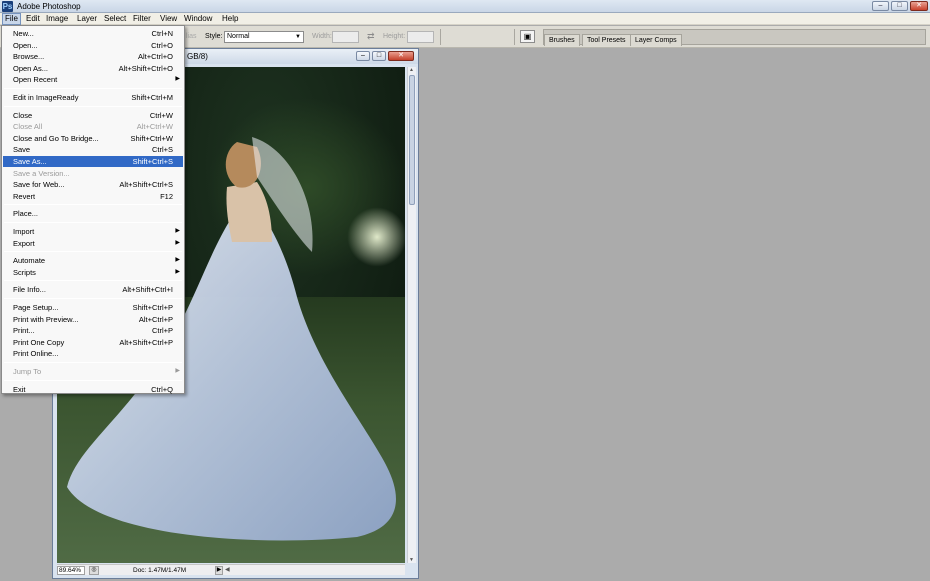  What do you see at coordinates (298, 37) in the screenshot?
I see `chevron-down-icon: ▼` at bounding box center [298, 37].